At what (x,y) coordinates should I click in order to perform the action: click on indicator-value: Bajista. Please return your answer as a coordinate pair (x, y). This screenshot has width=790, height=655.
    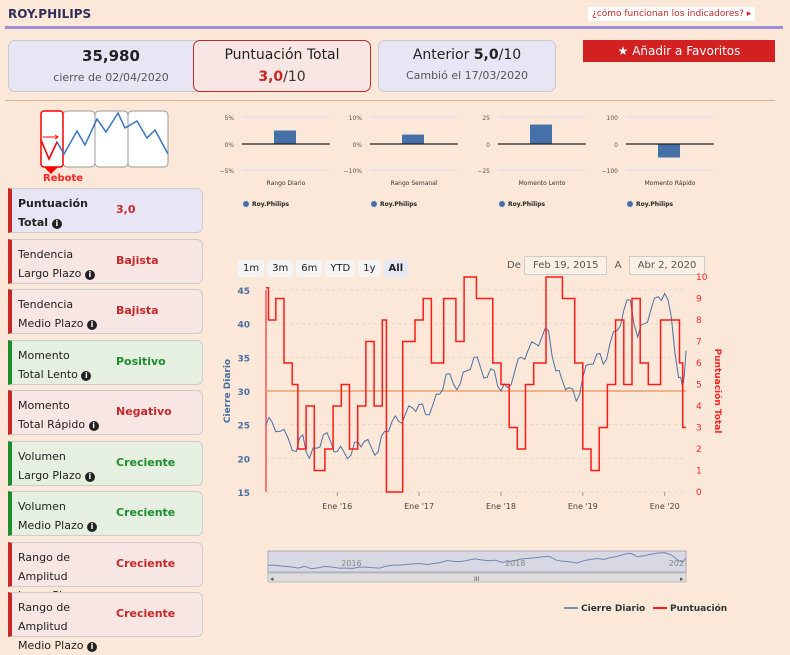
    Looking at the image, I should click on (137, 260).